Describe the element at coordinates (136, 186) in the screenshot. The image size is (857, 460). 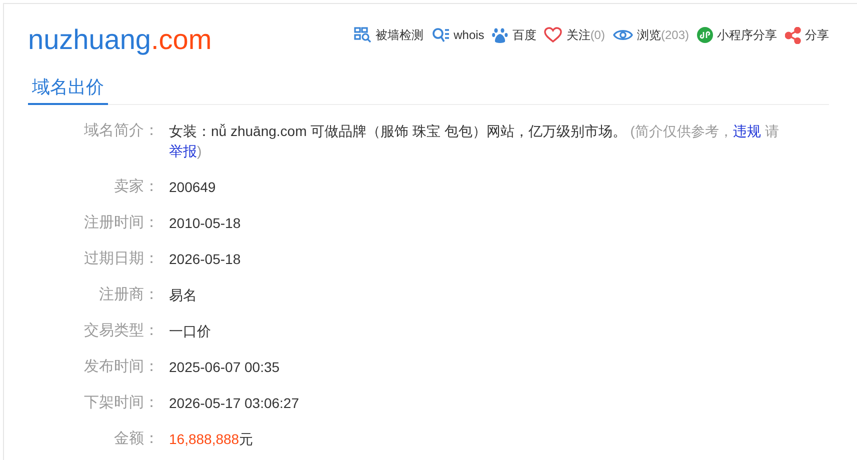
I see `field-label: 卖家：` at that location.